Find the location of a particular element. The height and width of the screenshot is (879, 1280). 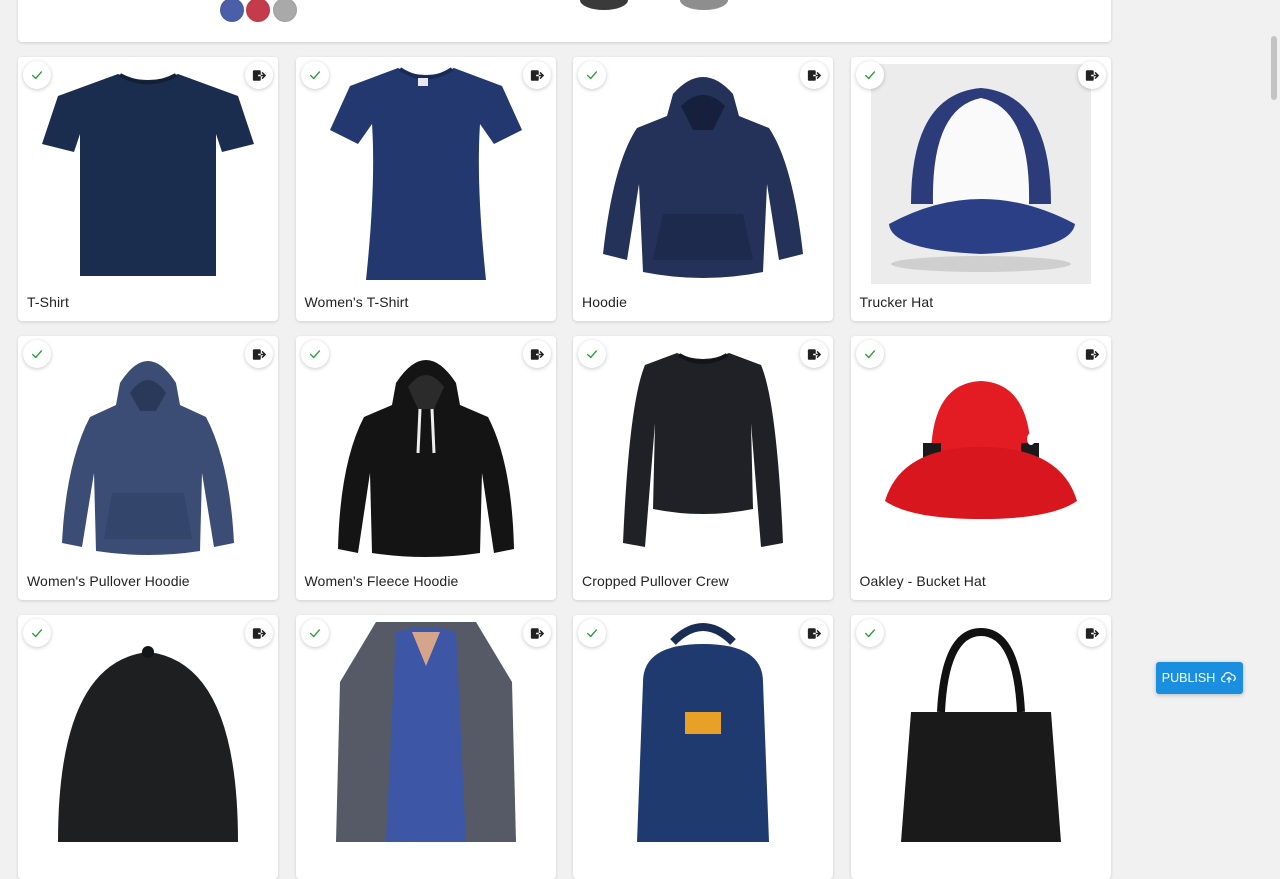

color-swatch-red is located at coordinates (258, 11).